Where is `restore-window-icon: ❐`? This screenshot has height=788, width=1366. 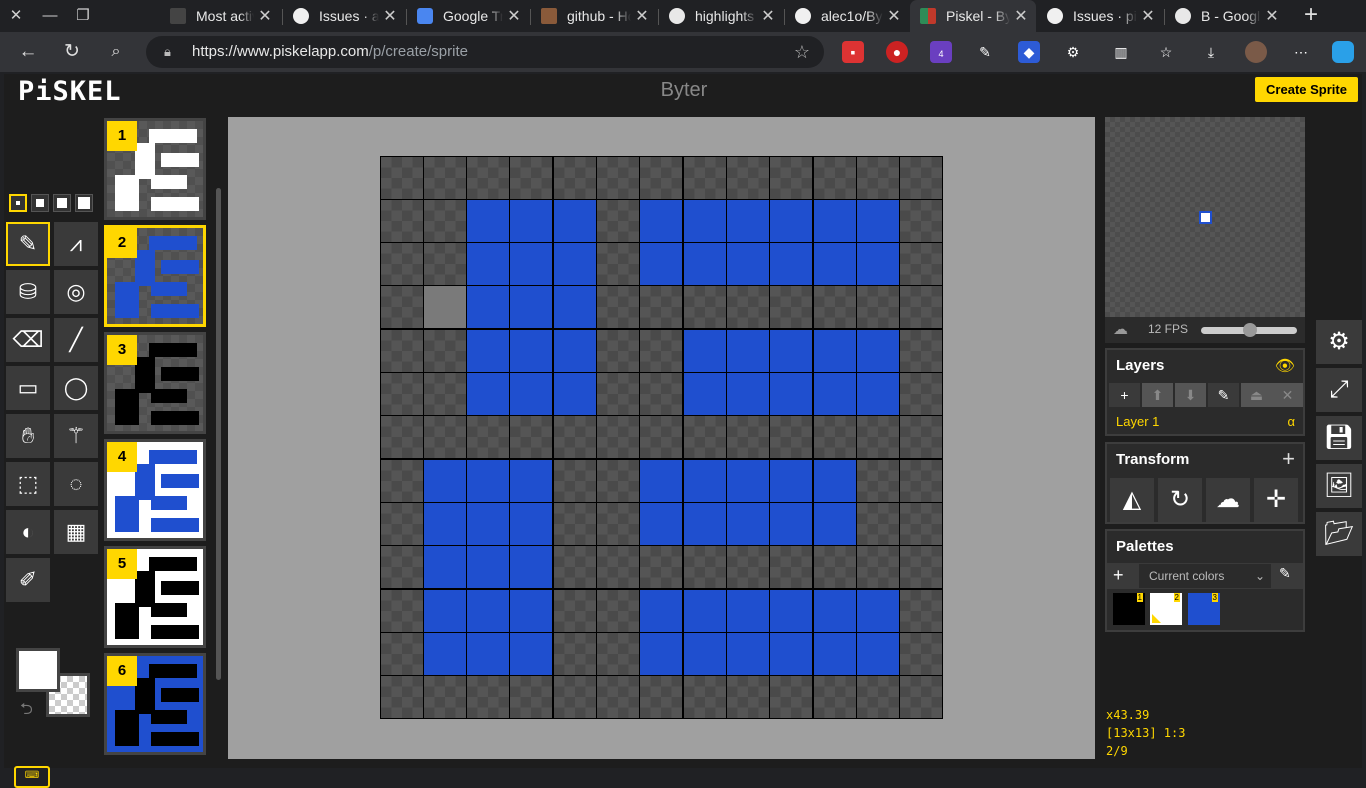
restore-window-icon: ❐ is located at coordinates (83, 16).